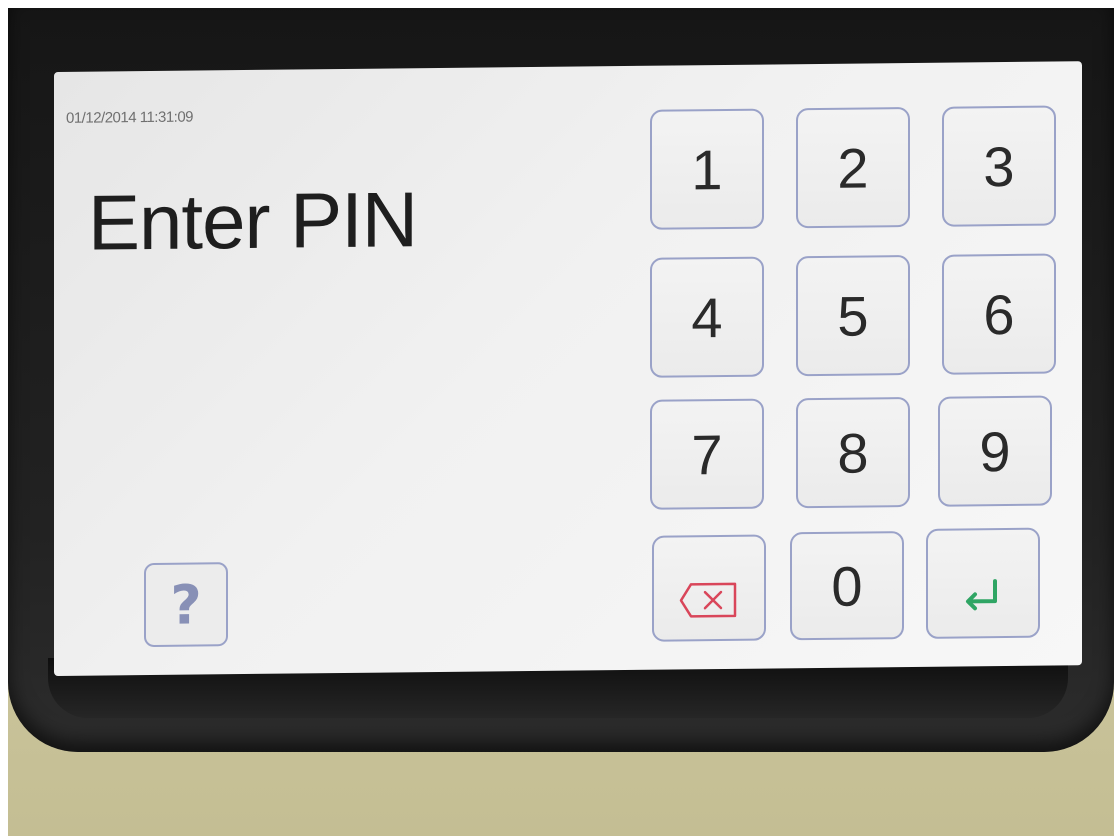 This screenshot has width=1114, height=836. Describe the element at coordinates (983, 587) in the screenshot. I see `enter-icon` at that location.